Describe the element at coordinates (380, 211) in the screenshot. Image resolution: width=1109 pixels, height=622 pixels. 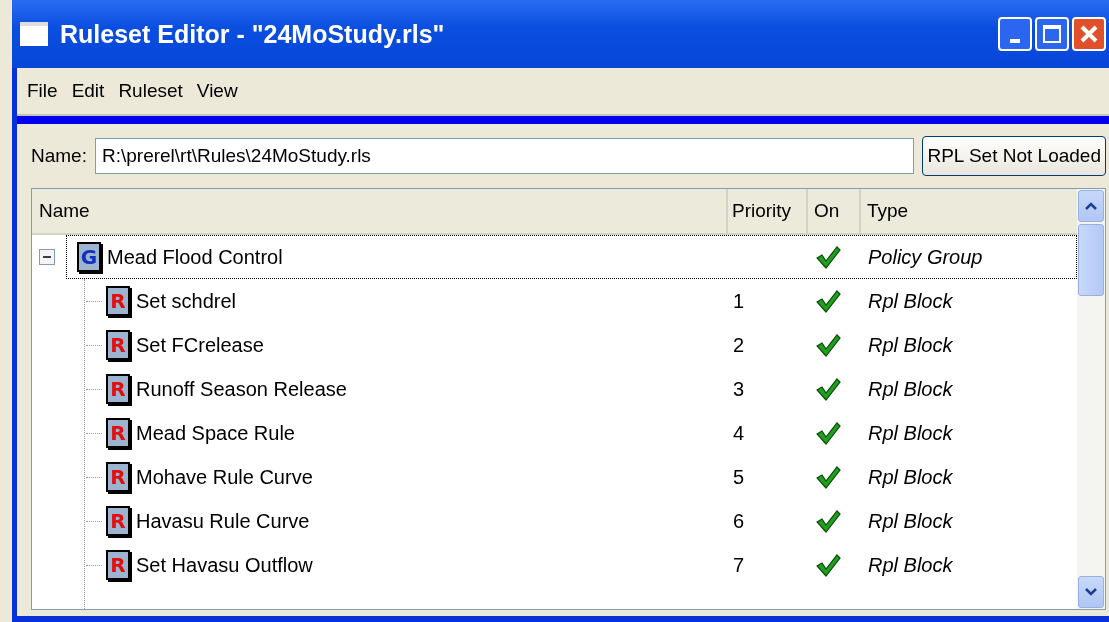
I see `column-header: Name` at that location.